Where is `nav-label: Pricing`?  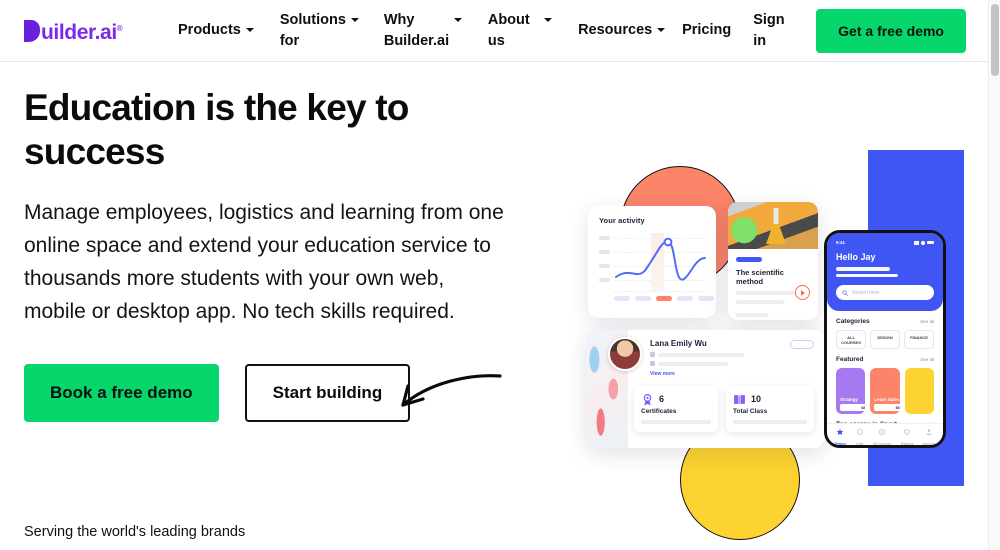 nav-label: Pricing is located at coordinates (707, 30).